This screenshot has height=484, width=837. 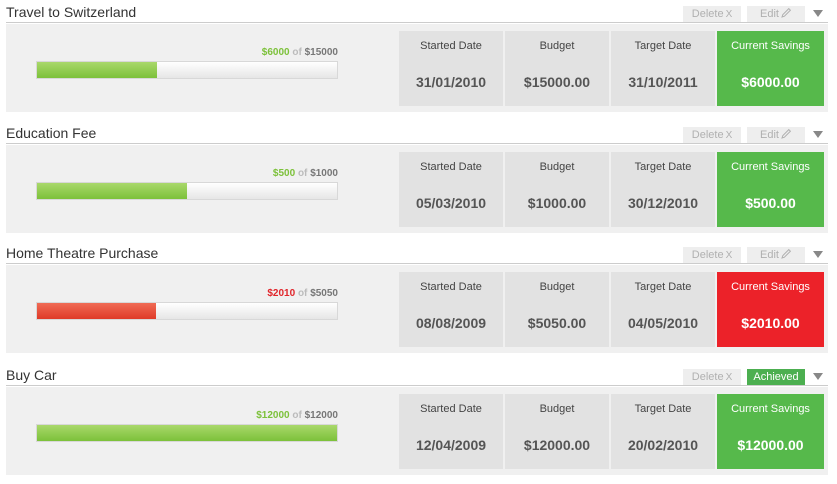 I want to click on saved-amount: $2010, so click(x=281, y=293).